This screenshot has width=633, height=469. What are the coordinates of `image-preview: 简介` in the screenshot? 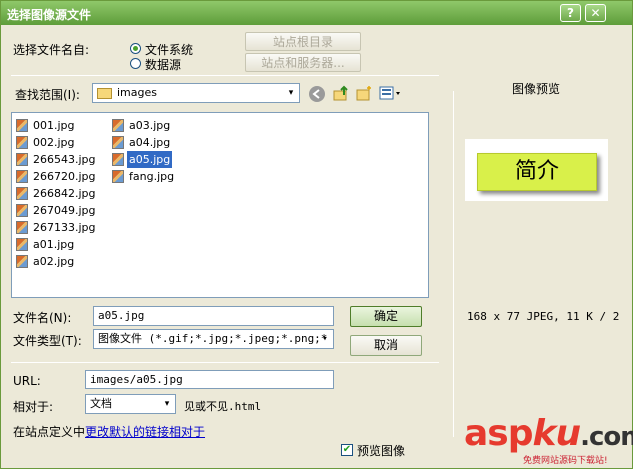 It's located at (536, 170).